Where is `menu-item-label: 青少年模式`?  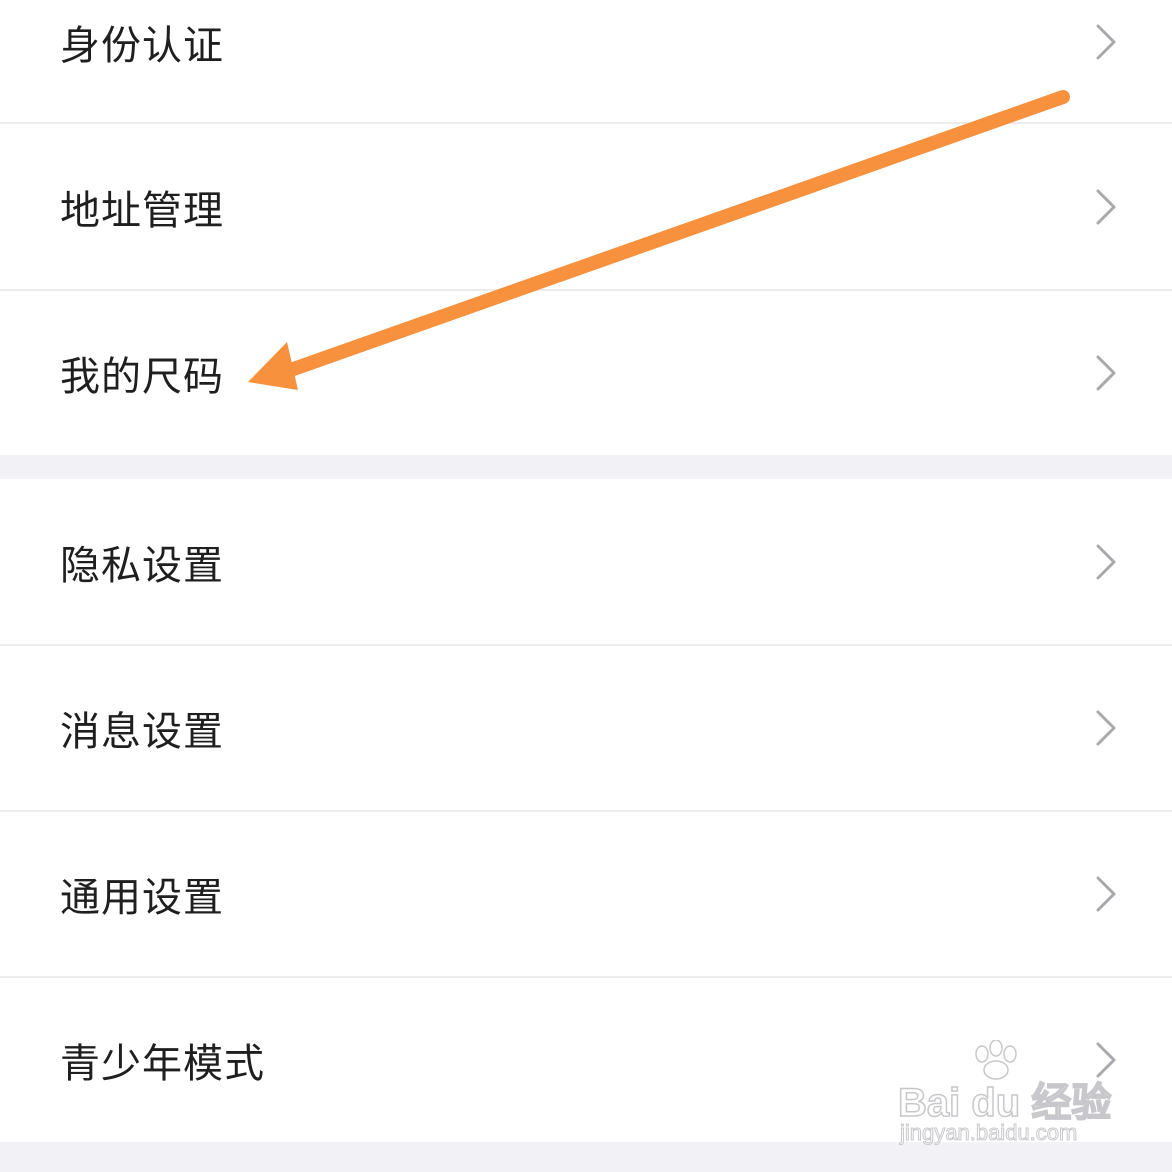 menu-item-label: 青少年模式 is located at coordinates (162, 1064).